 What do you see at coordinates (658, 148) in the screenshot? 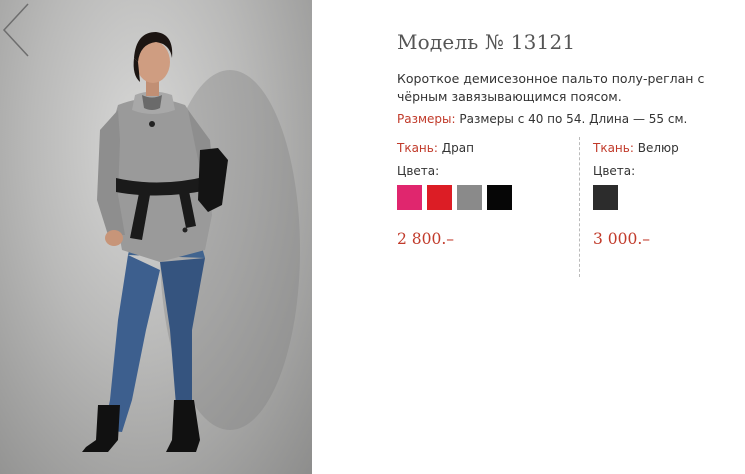
I see `fabric-value: Велюр` at bounding box center [658, 148].